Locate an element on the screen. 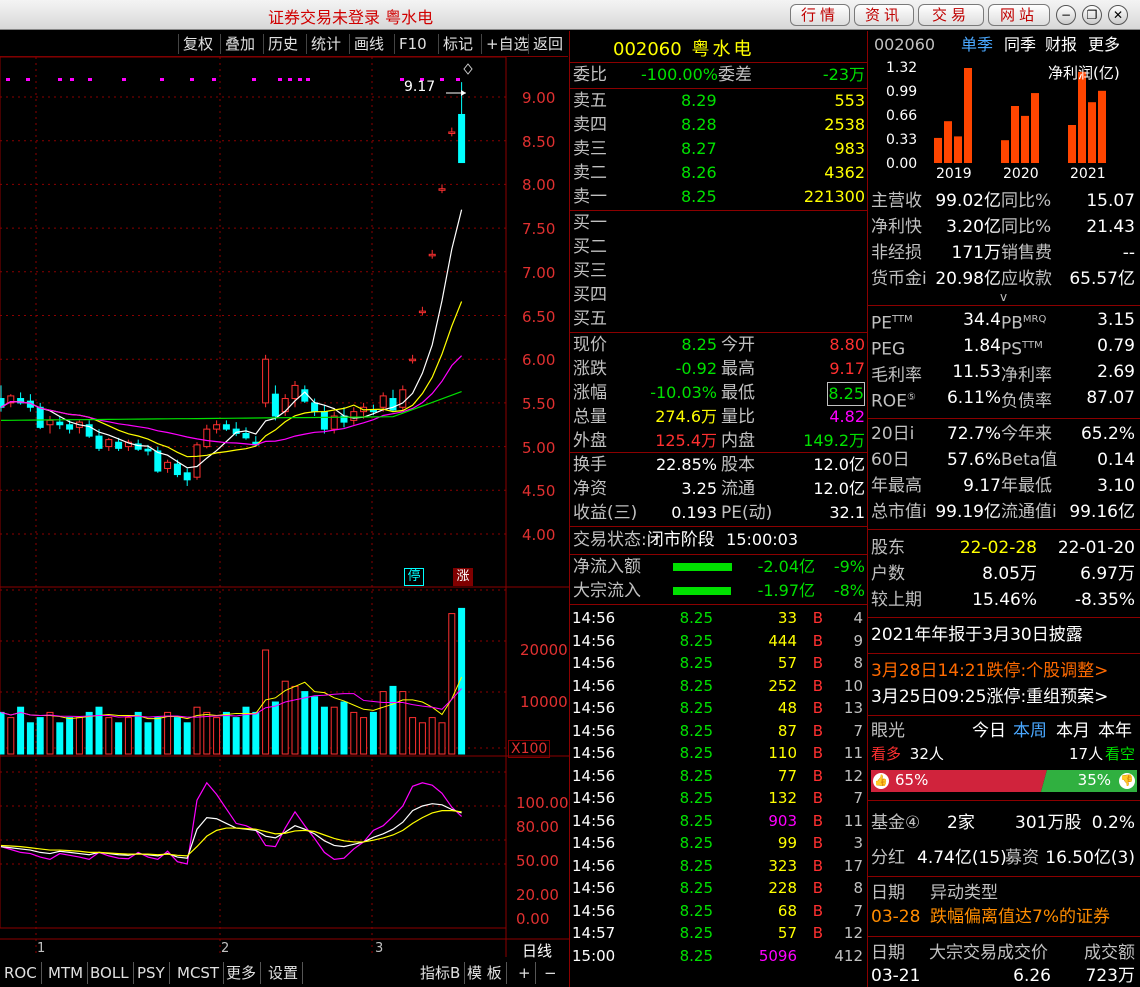 The width and height of the screenshot is (1140, 987). ratio-value: 2.69 is located at coordinates (1116, 372).